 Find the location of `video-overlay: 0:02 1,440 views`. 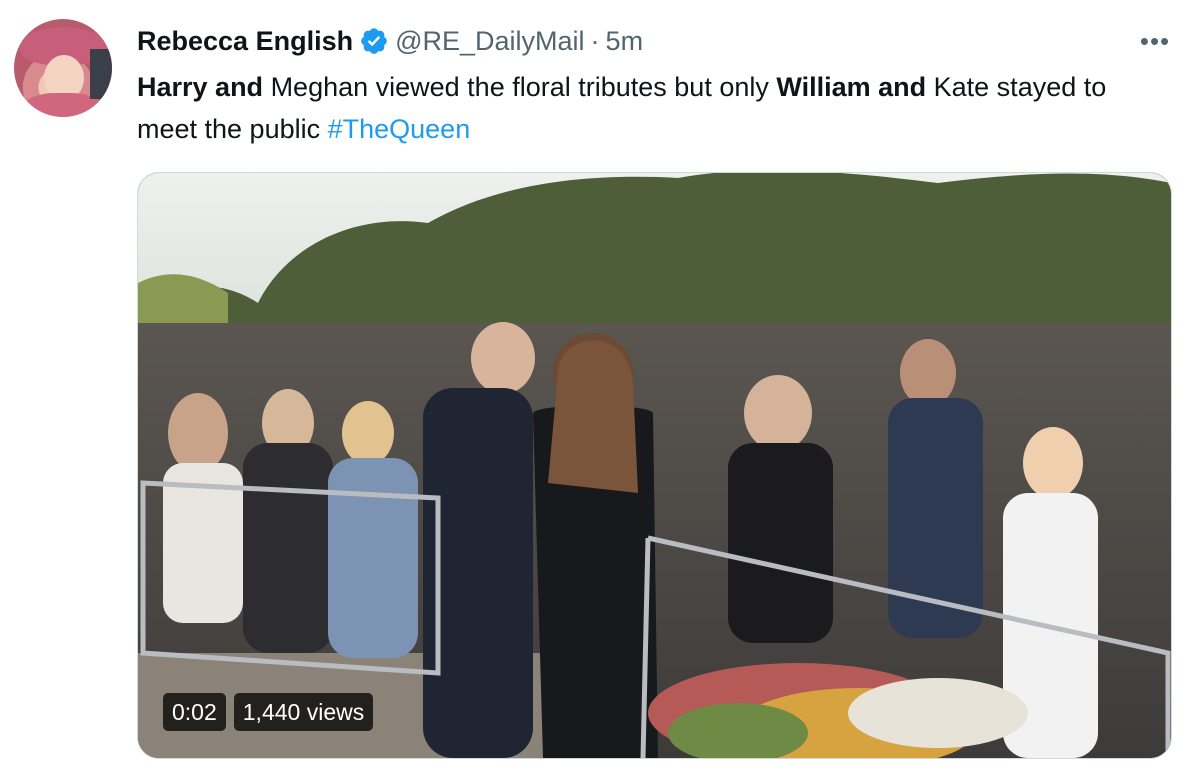

video-overlay: 0:02 1,440 views is located at coordinates (268, 712).